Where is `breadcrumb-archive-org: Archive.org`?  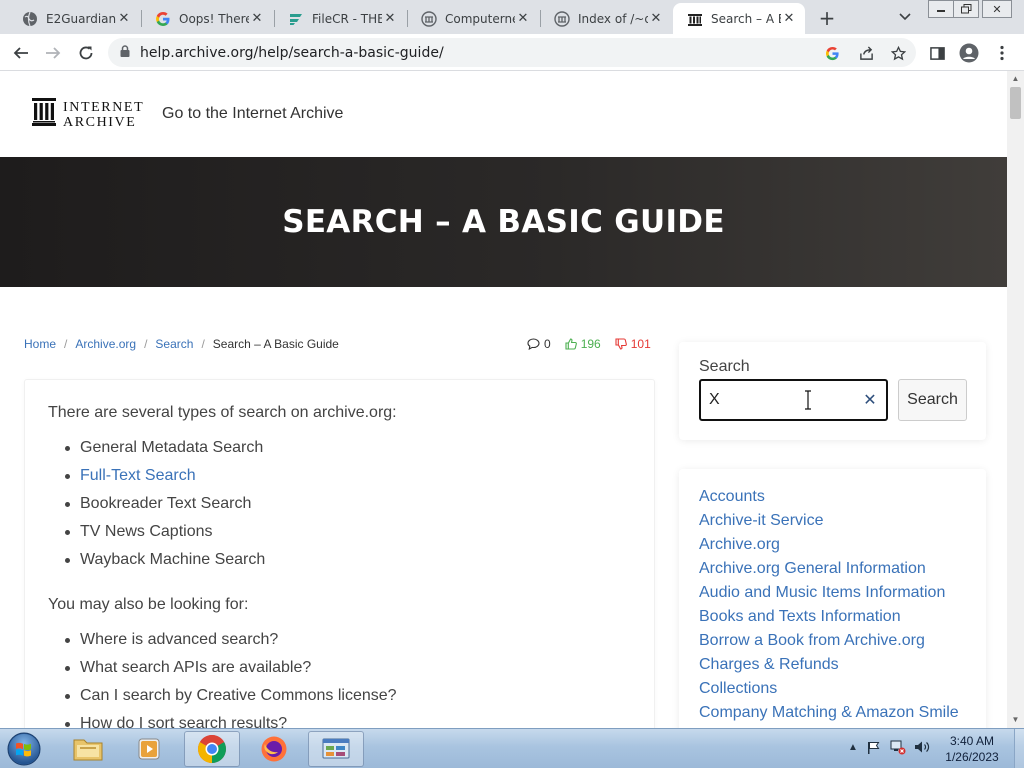 breadcrumb-archive-org: Archive.org is located at coordinates (105, 344).